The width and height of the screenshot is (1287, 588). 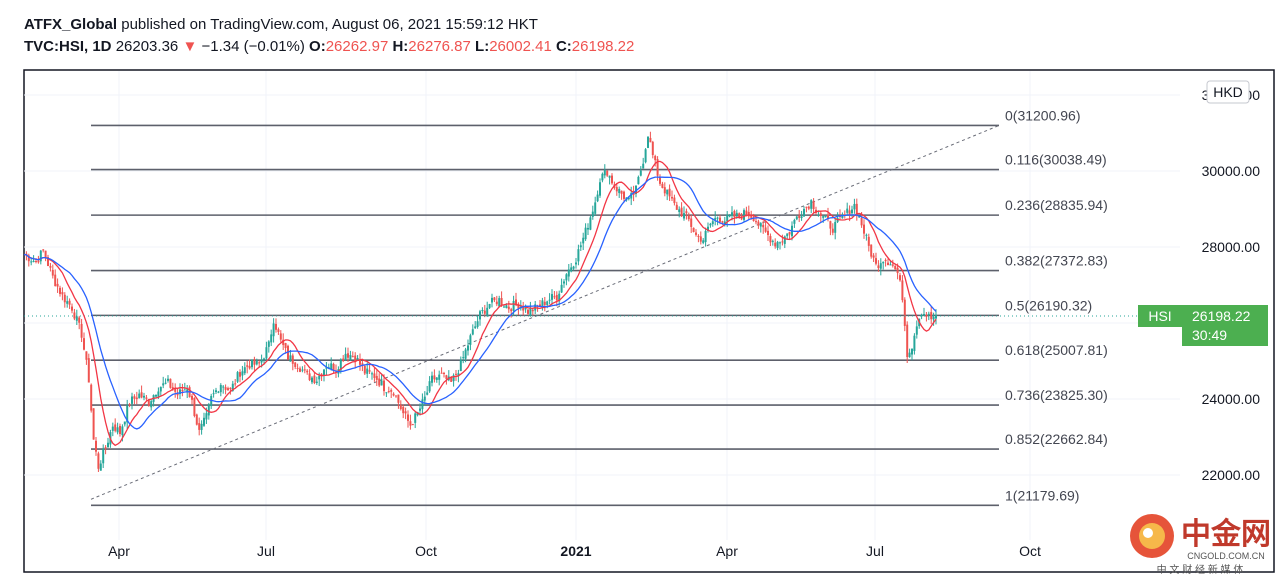 What do you see at coordinates (1231, 247) in the screenshot?
I see `y-tick-label: 28000.00` at bounding box center [1231, 247].